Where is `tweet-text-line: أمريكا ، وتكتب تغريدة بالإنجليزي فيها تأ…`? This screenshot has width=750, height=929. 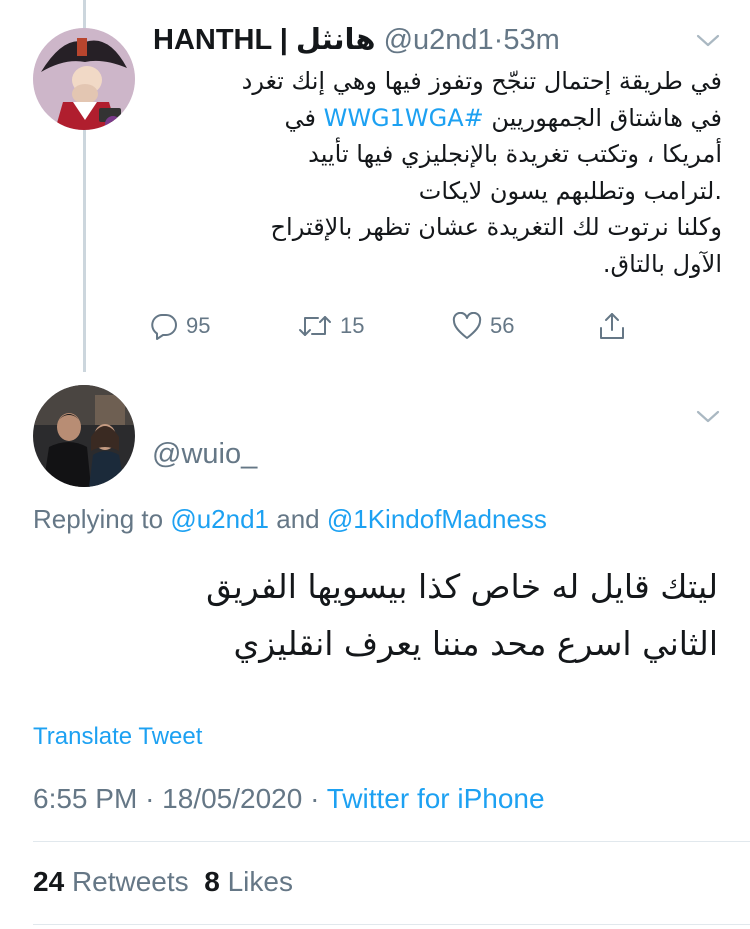 tweet-text-line: أمريكا ، وتكتب تغريدة بالإنجليزي فيها تأ… is located at coordinates (515, 154).